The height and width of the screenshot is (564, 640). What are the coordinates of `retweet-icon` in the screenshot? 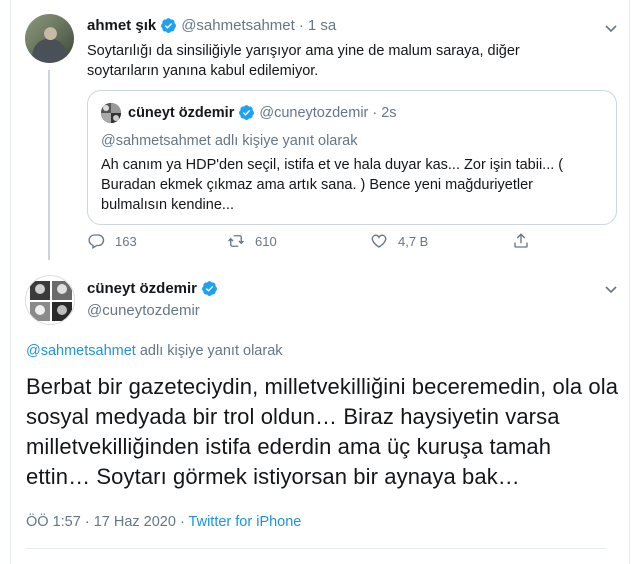 It's located at (236, 241).